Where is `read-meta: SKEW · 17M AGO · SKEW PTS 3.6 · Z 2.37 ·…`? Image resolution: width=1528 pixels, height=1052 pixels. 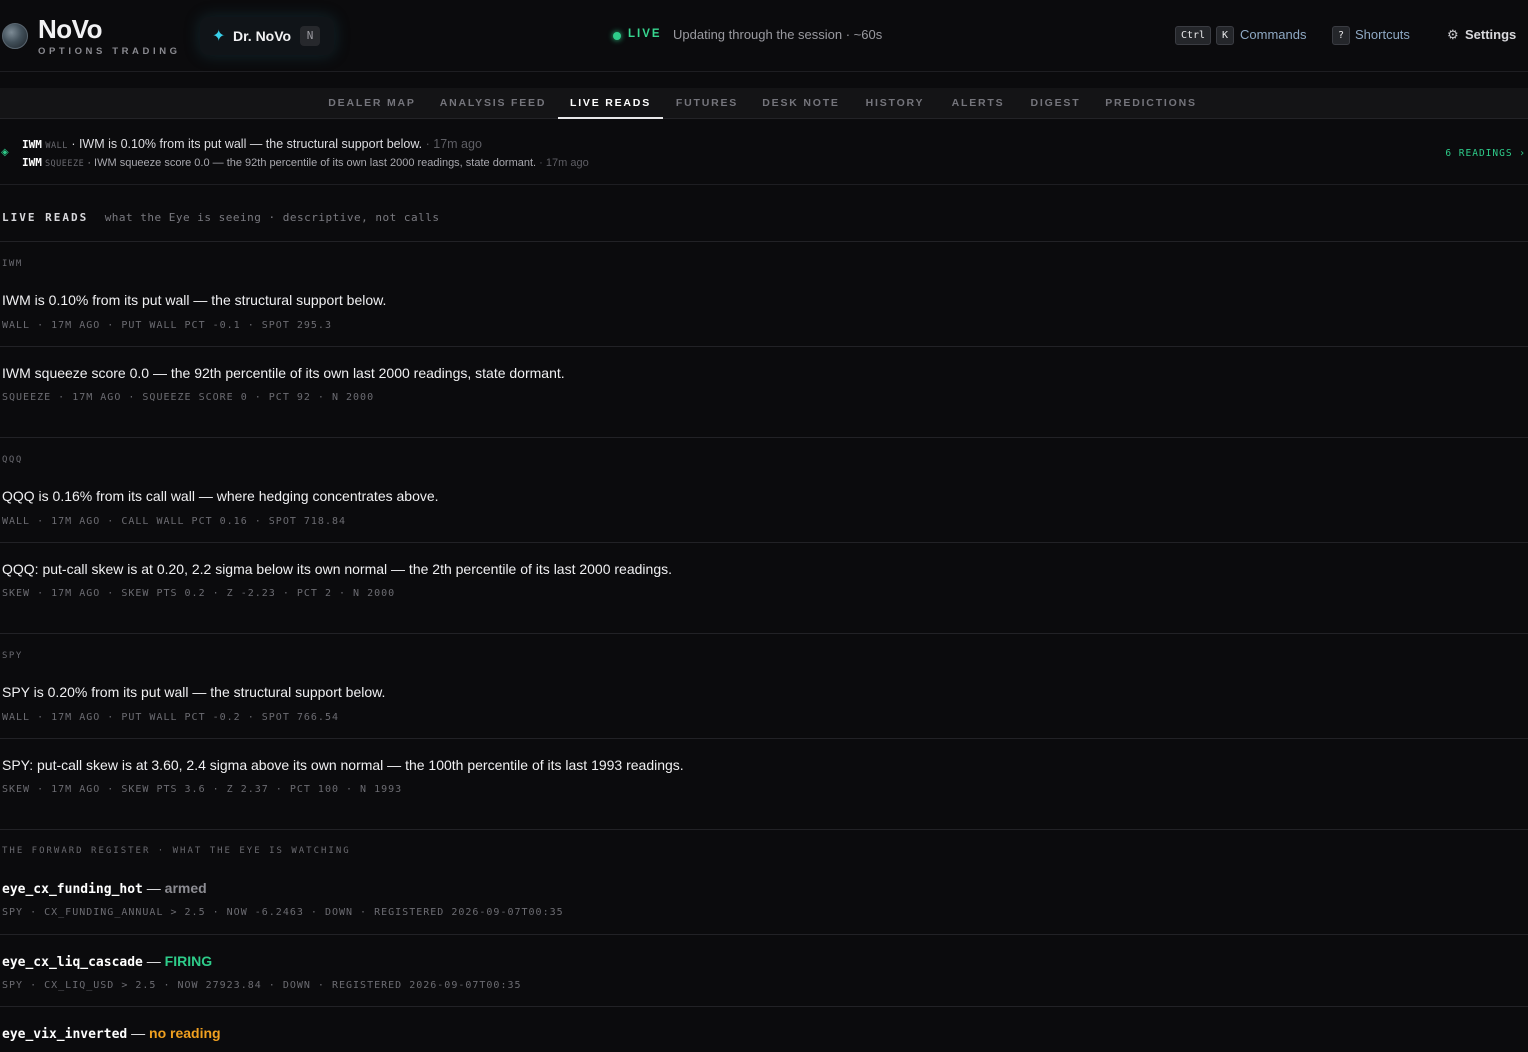 read-meta: SKEW · 17M AGO · SKEW PTS 3.6 · Z 2.37 ·… is located at coordinates (202, 789).